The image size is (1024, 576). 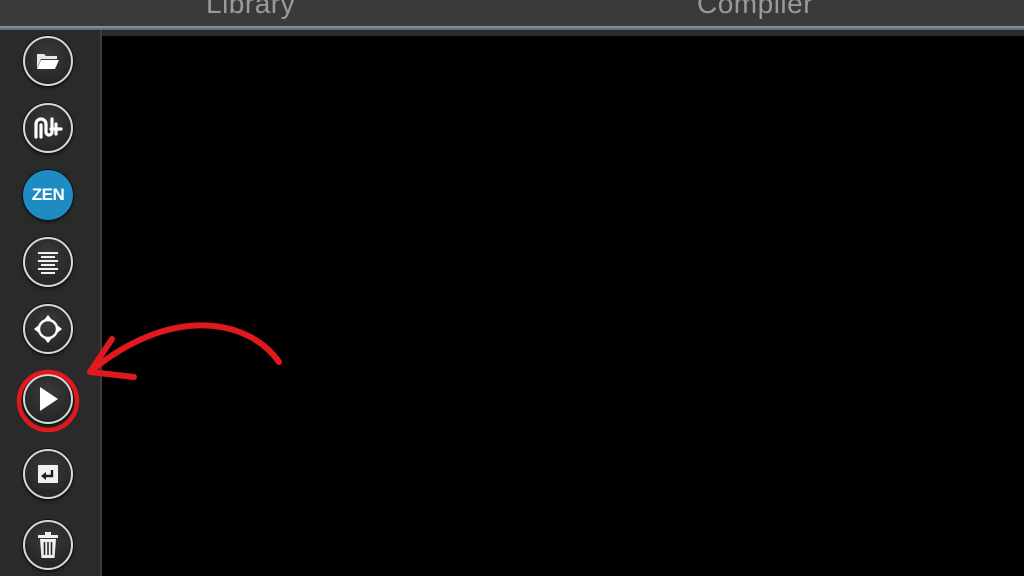 I want to click on align-button, so click(x=48, y=262).